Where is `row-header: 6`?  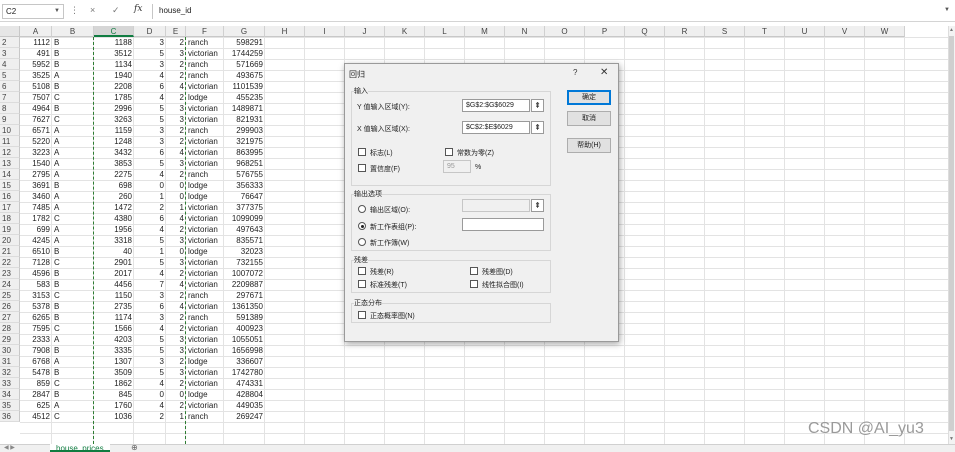
row-header: 6 is located at coordinates (10, 86).